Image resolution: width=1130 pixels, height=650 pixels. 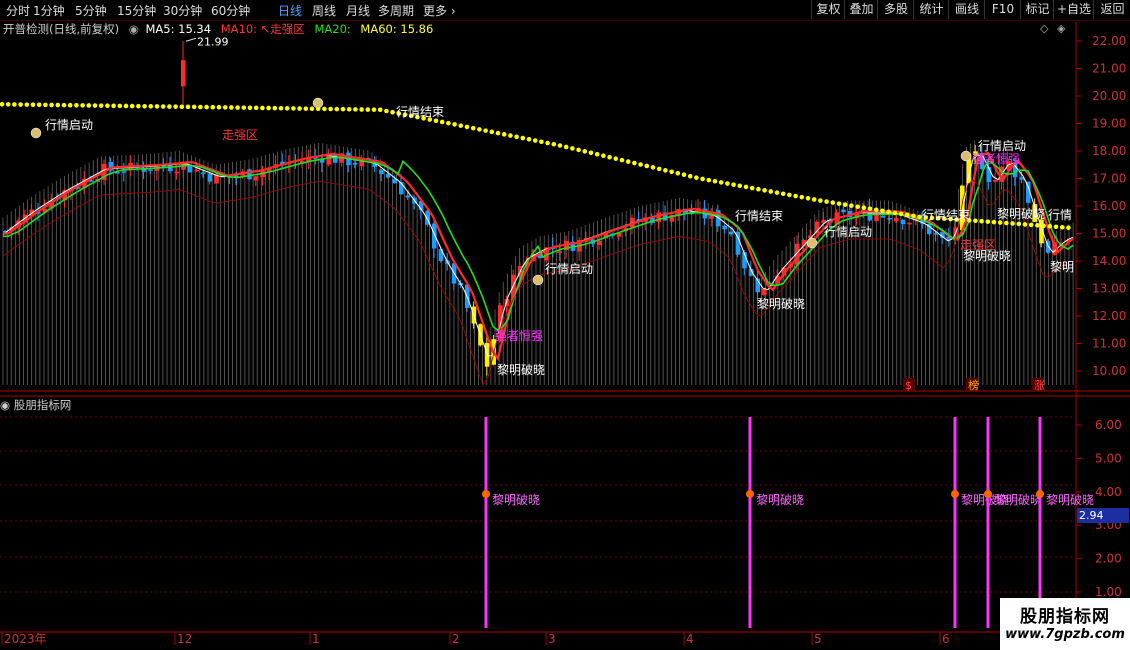 What do you see at coordinates (1111, 9) in the screenshot?
I see `back-button: 返回` at bounding box center [1111, 9].